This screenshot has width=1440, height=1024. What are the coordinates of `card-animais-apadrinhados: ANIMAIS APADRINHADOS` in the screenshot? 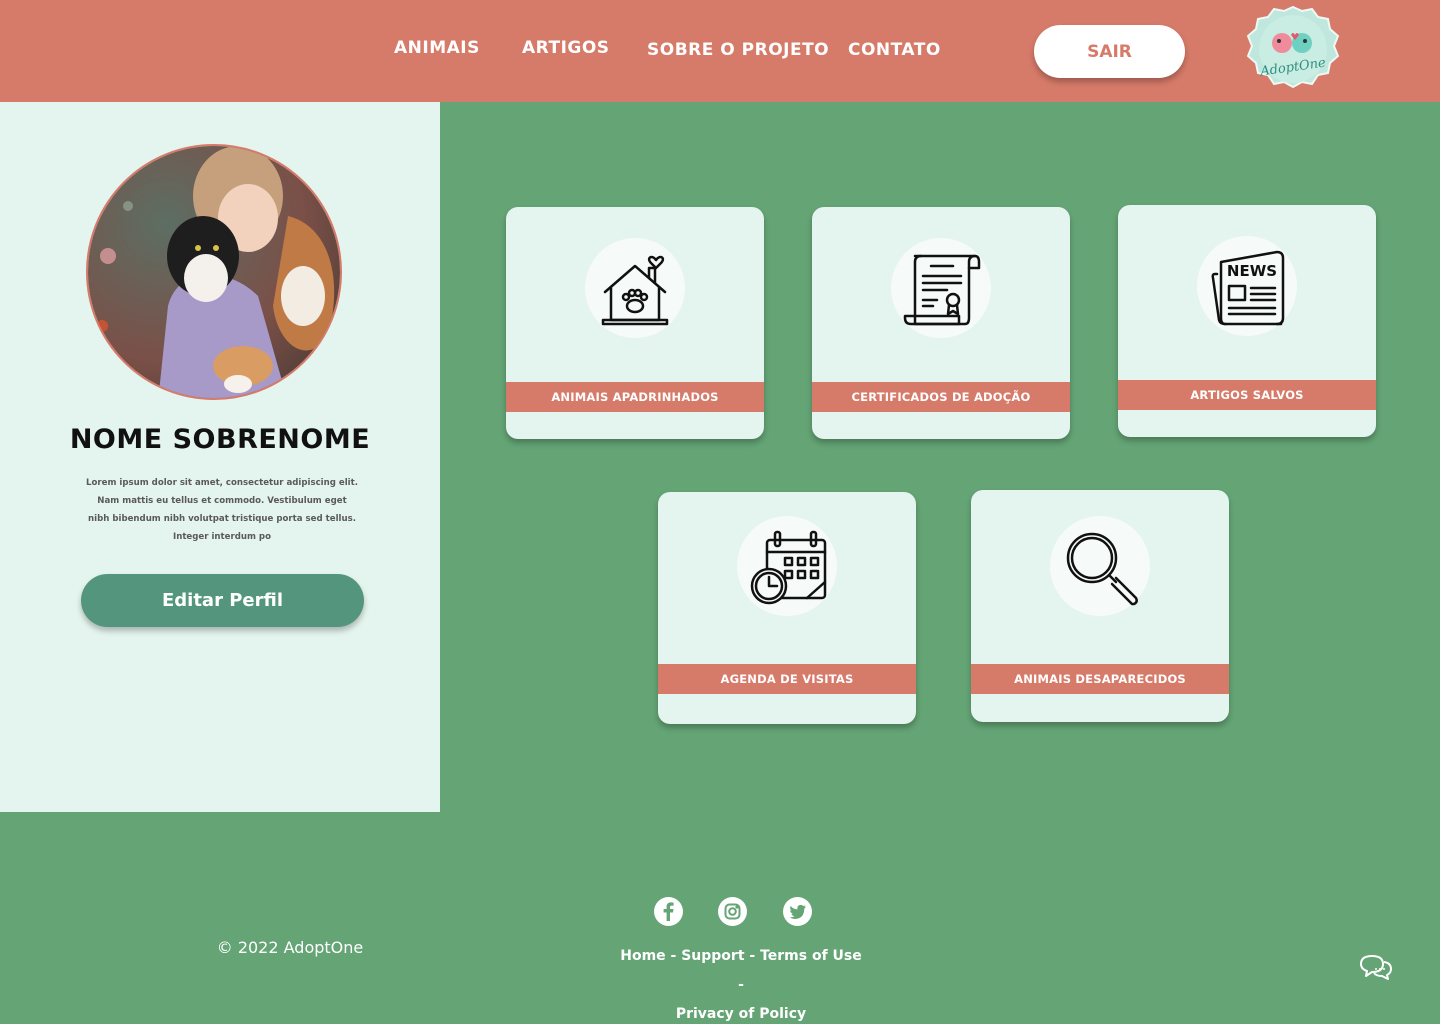 It's located at (635, 323).